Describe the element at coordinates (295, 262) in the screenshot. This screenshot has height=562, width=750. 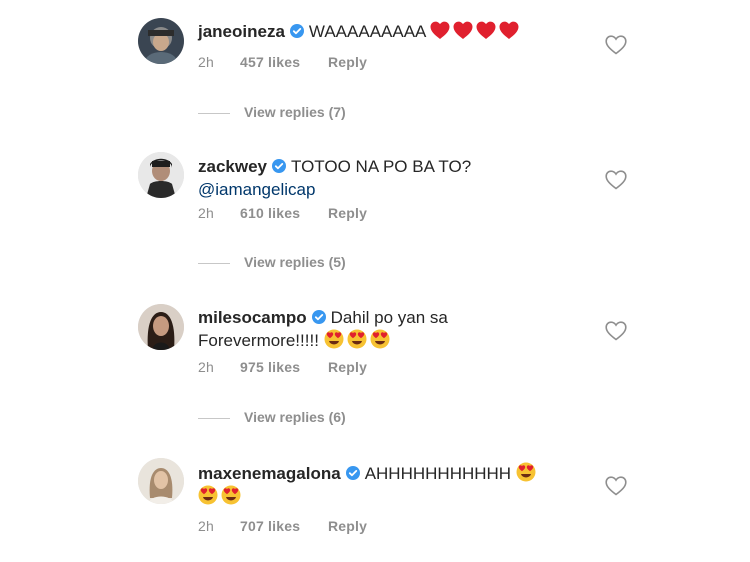
I see `view-replies-label: View replies (5)` at that location.